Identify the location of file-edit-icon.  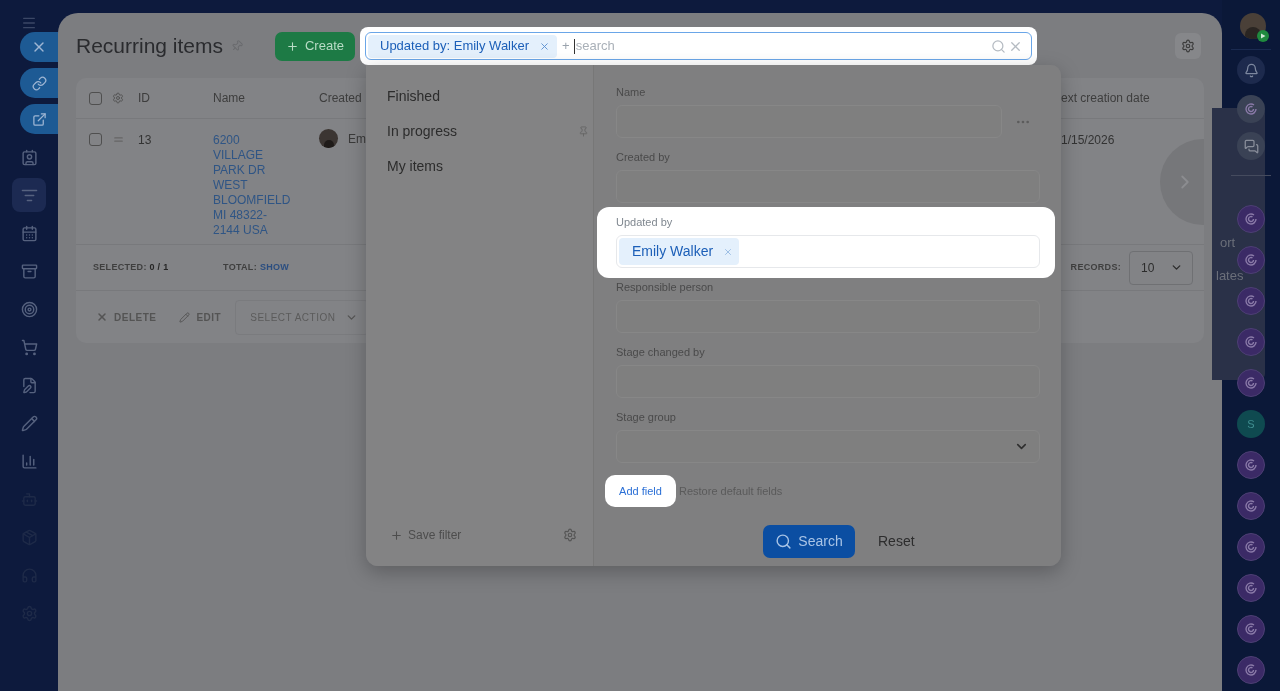
(29, 385).